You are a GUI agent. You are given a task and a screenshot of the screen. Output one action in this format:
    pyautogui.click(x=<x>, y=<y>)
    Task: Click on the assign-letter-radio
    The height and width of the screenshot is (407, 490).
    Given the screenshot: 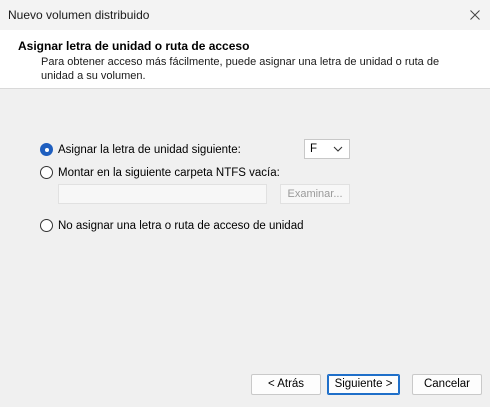 What is the action you would take?
    pyautogui.click(x=46, y=149)
    